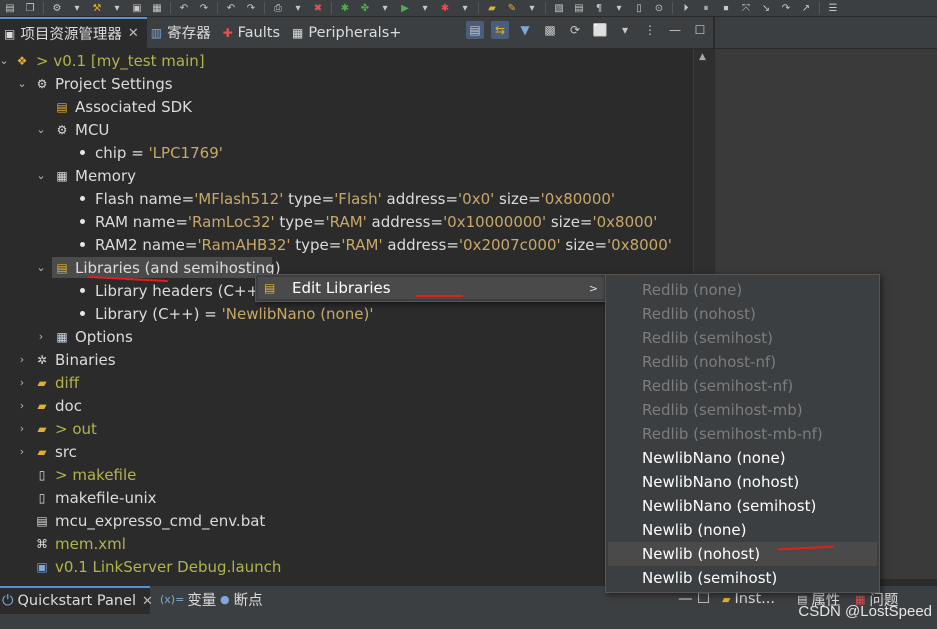  I want to click on tree-item-mem-xml: ⌘ mem.xml, so click(346, 543).